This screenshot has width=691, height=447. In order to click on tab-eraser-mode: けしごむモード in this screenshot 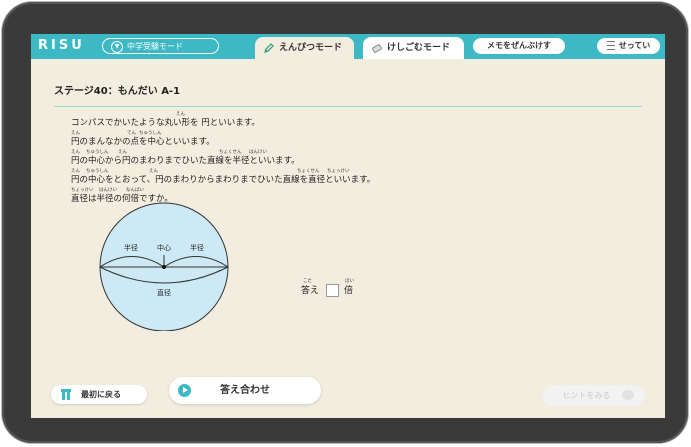, I will do `click(413, 48)`.